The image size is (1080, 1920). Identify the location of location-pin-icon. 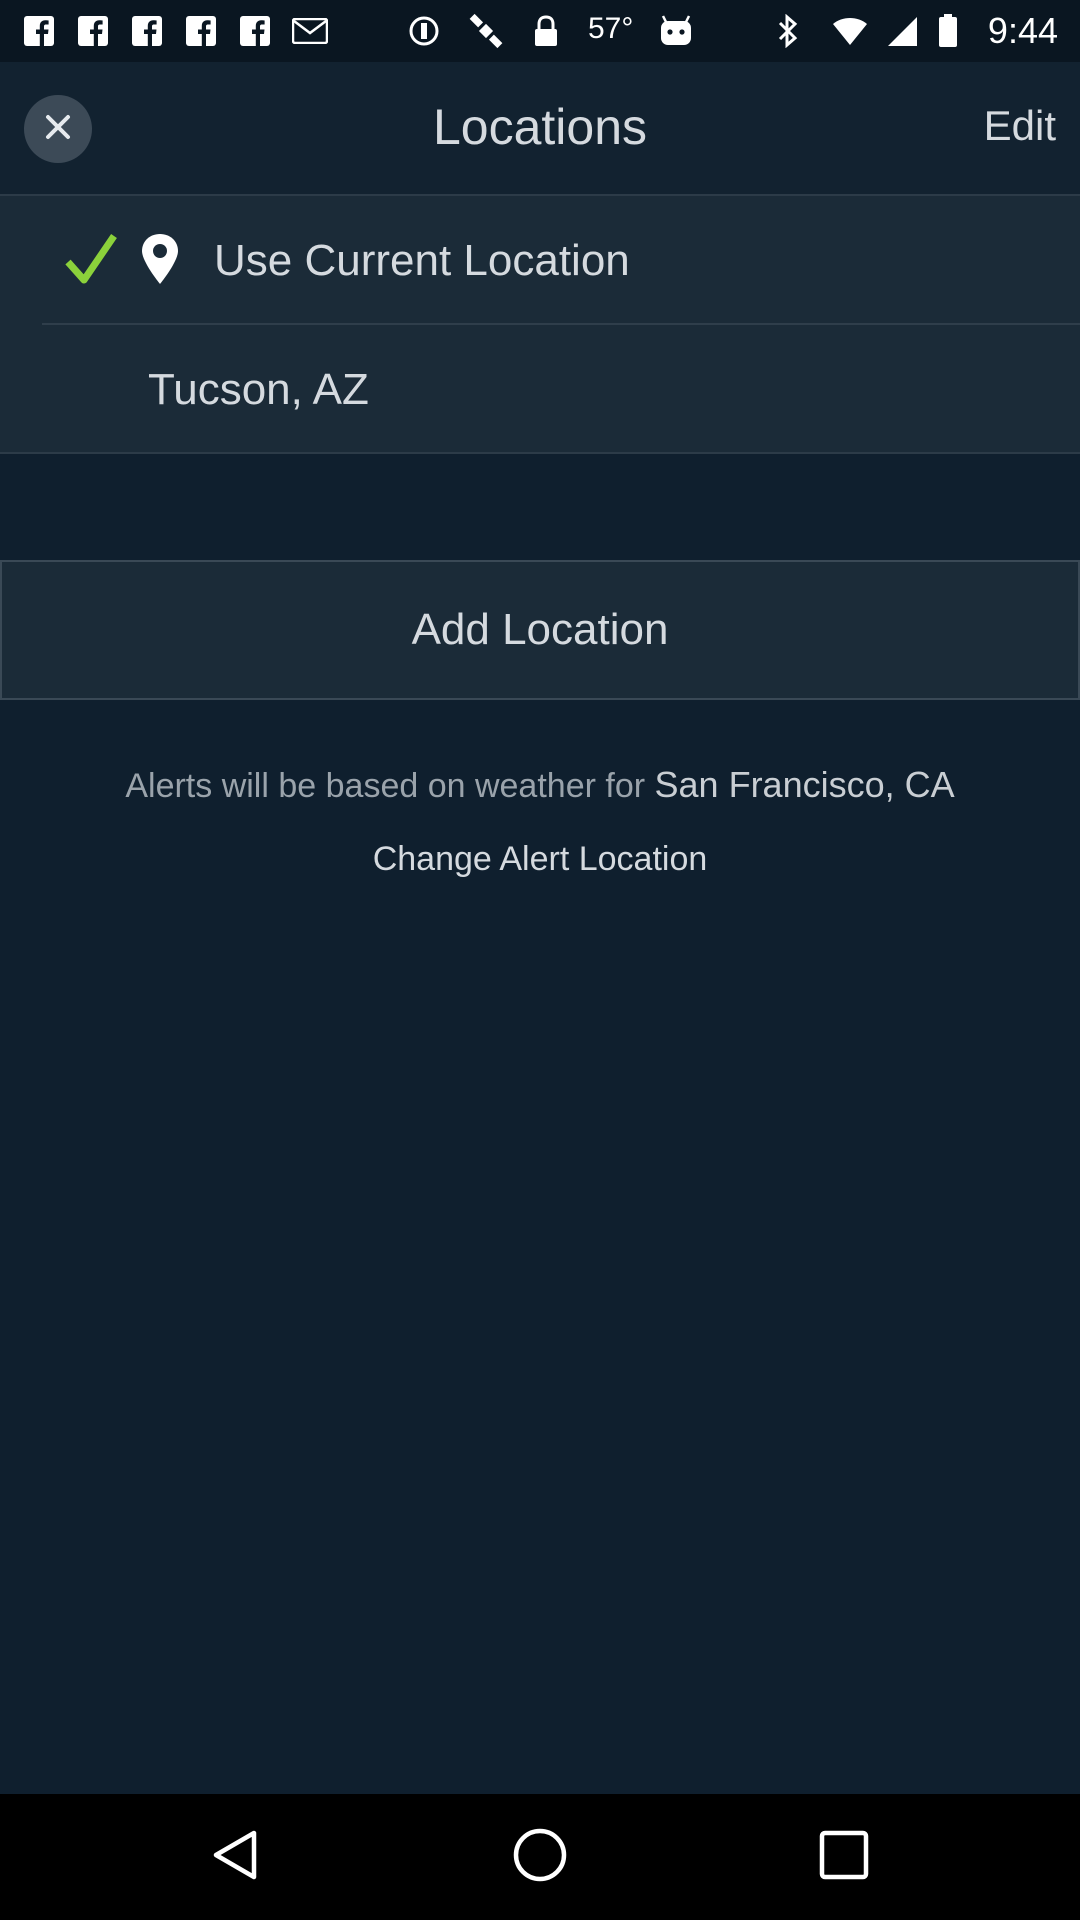
(160, 261).